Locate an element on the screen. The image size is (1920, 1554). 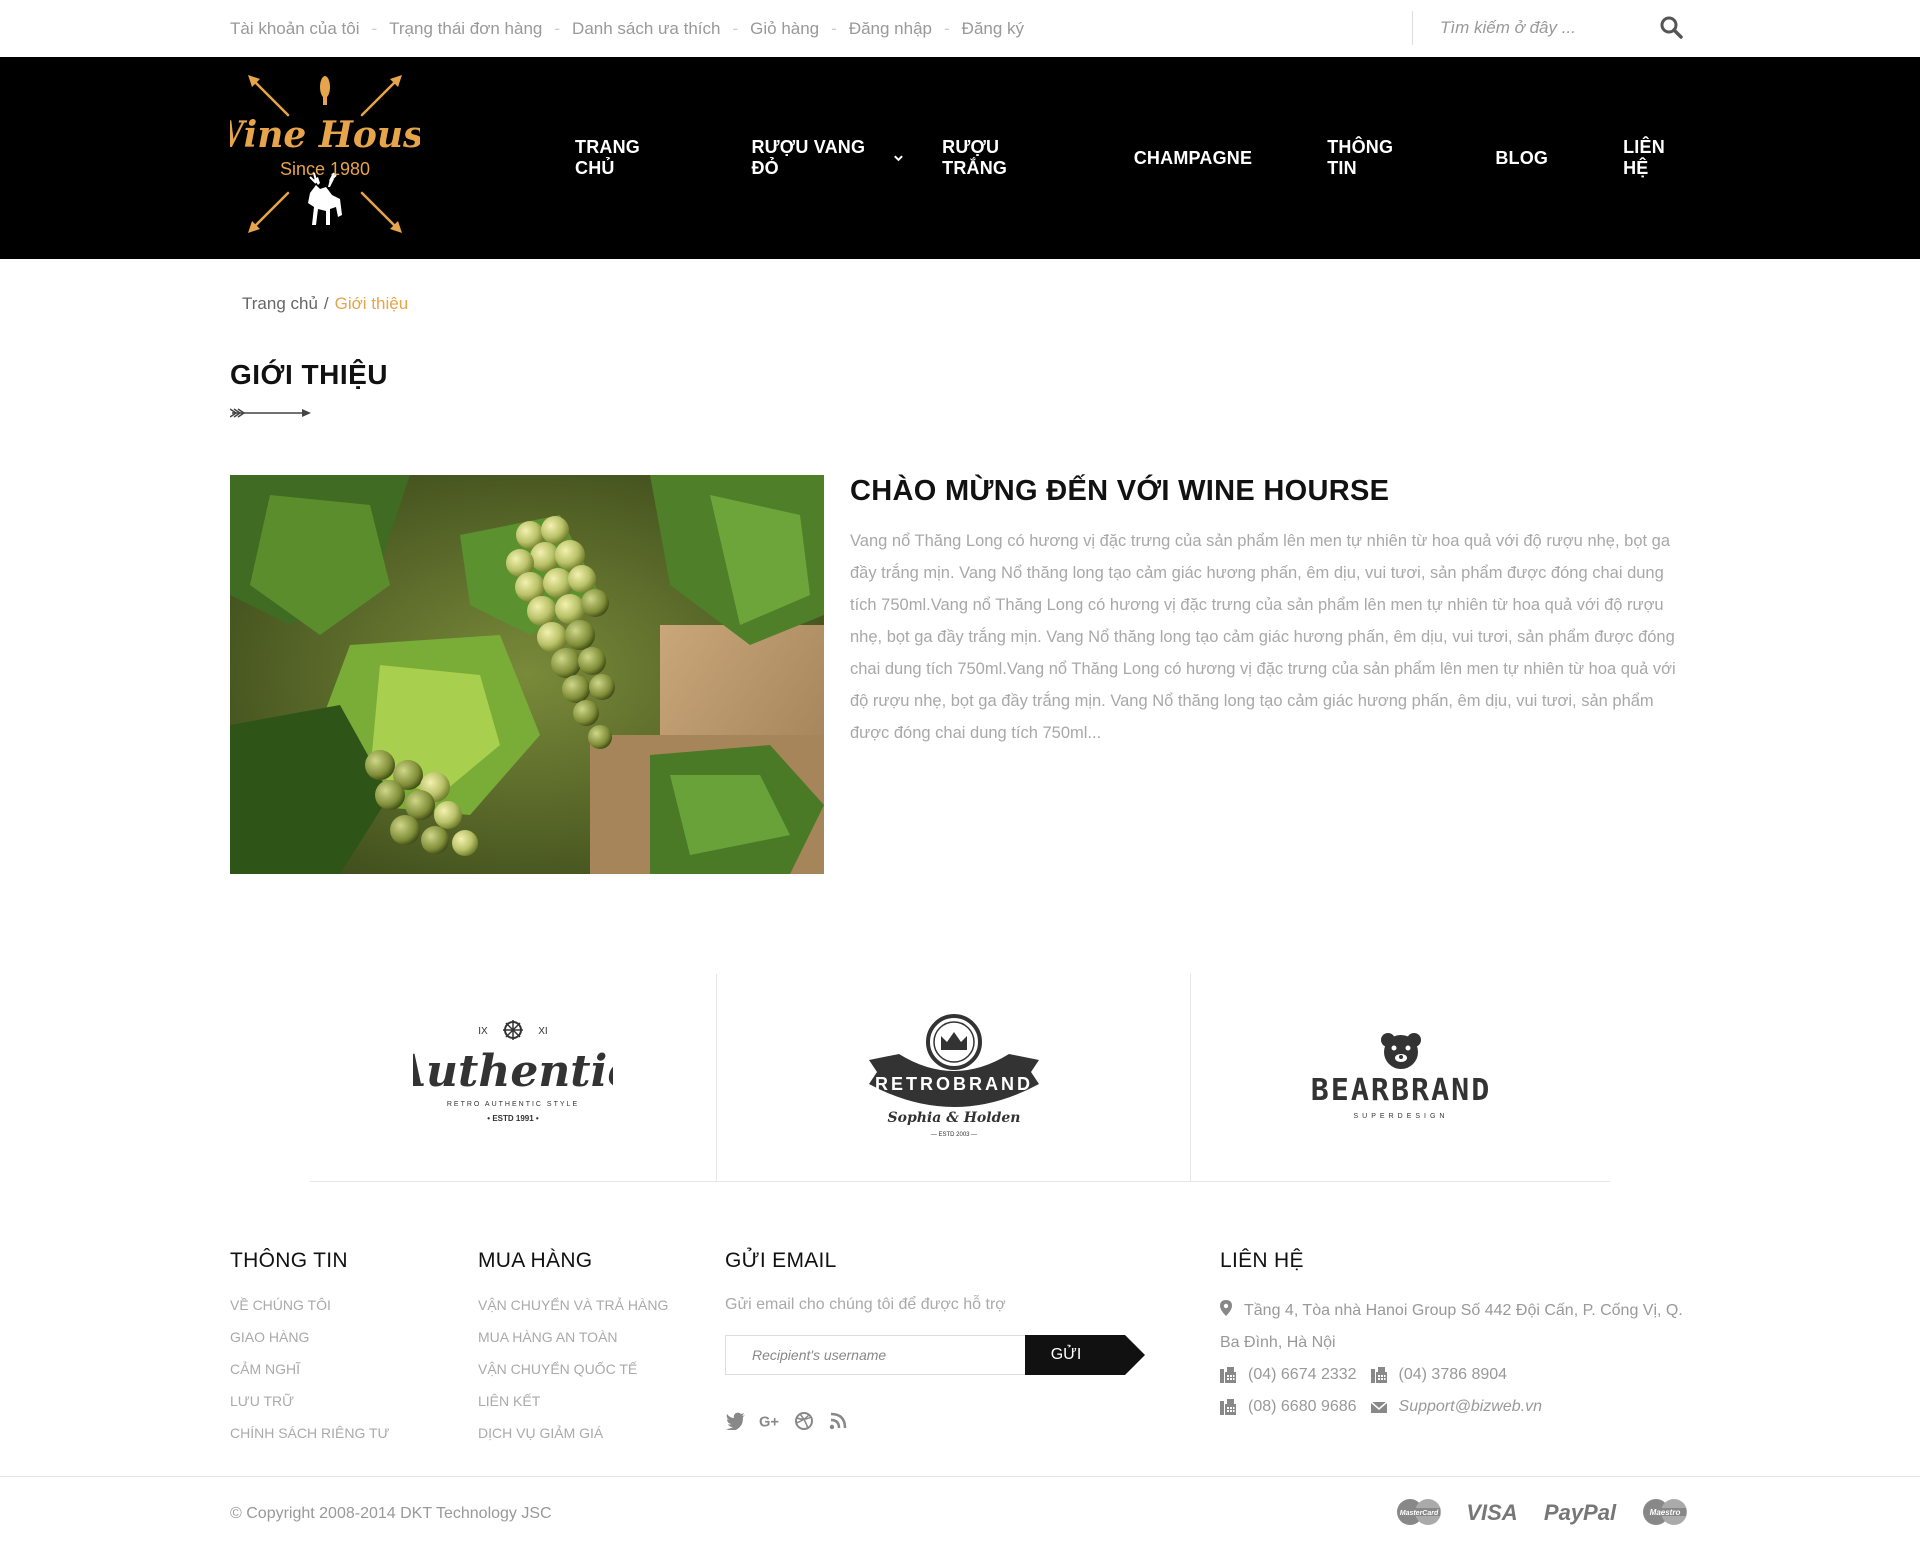
link-wishlist: Danh sách ưa thích is located at coordinates (646, 29).